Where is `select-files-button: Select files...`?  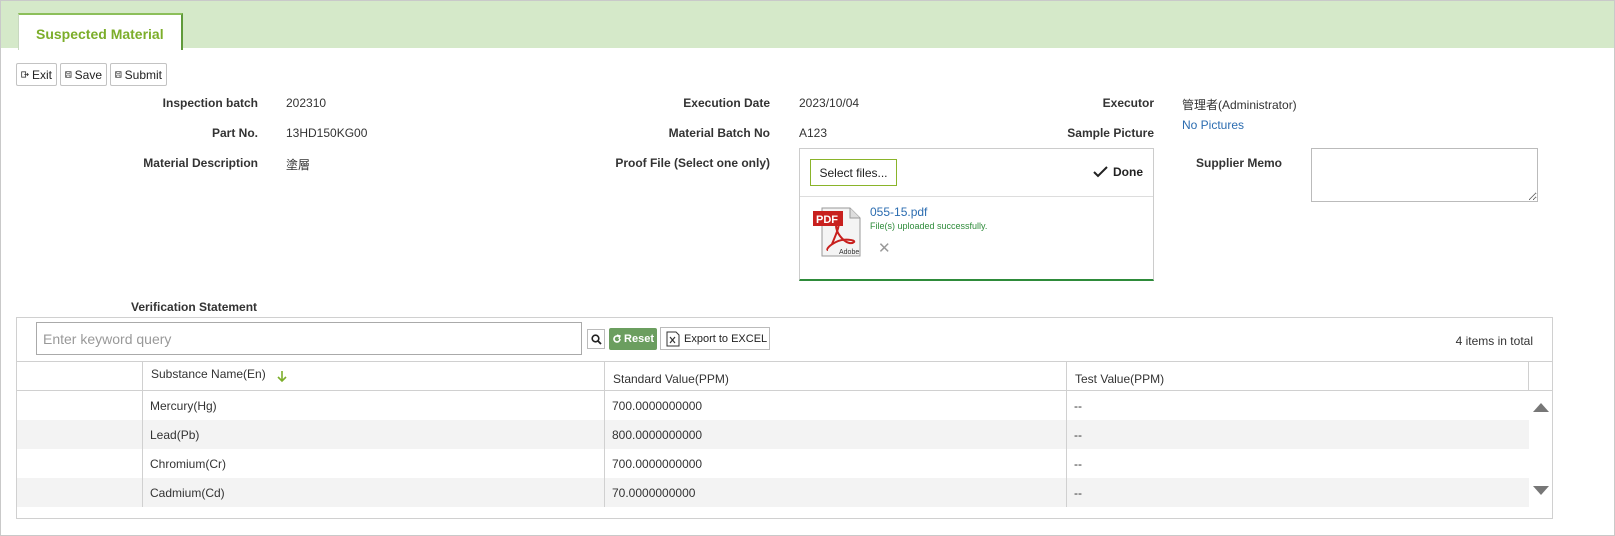 select-files-button: Select files... is located at coordinates (853, 172).